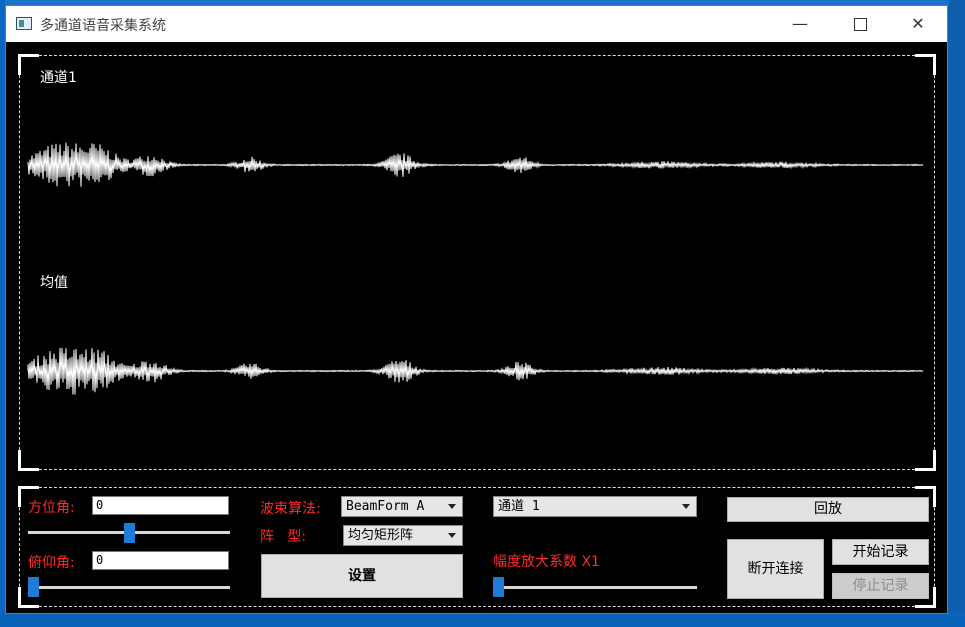 The width and height of the screenshot is (965, 627). What do you see at coordinates (51, 508) in the screenshot?
I see `azimuth-label: 方位角:` at bounding box center [51, 508].